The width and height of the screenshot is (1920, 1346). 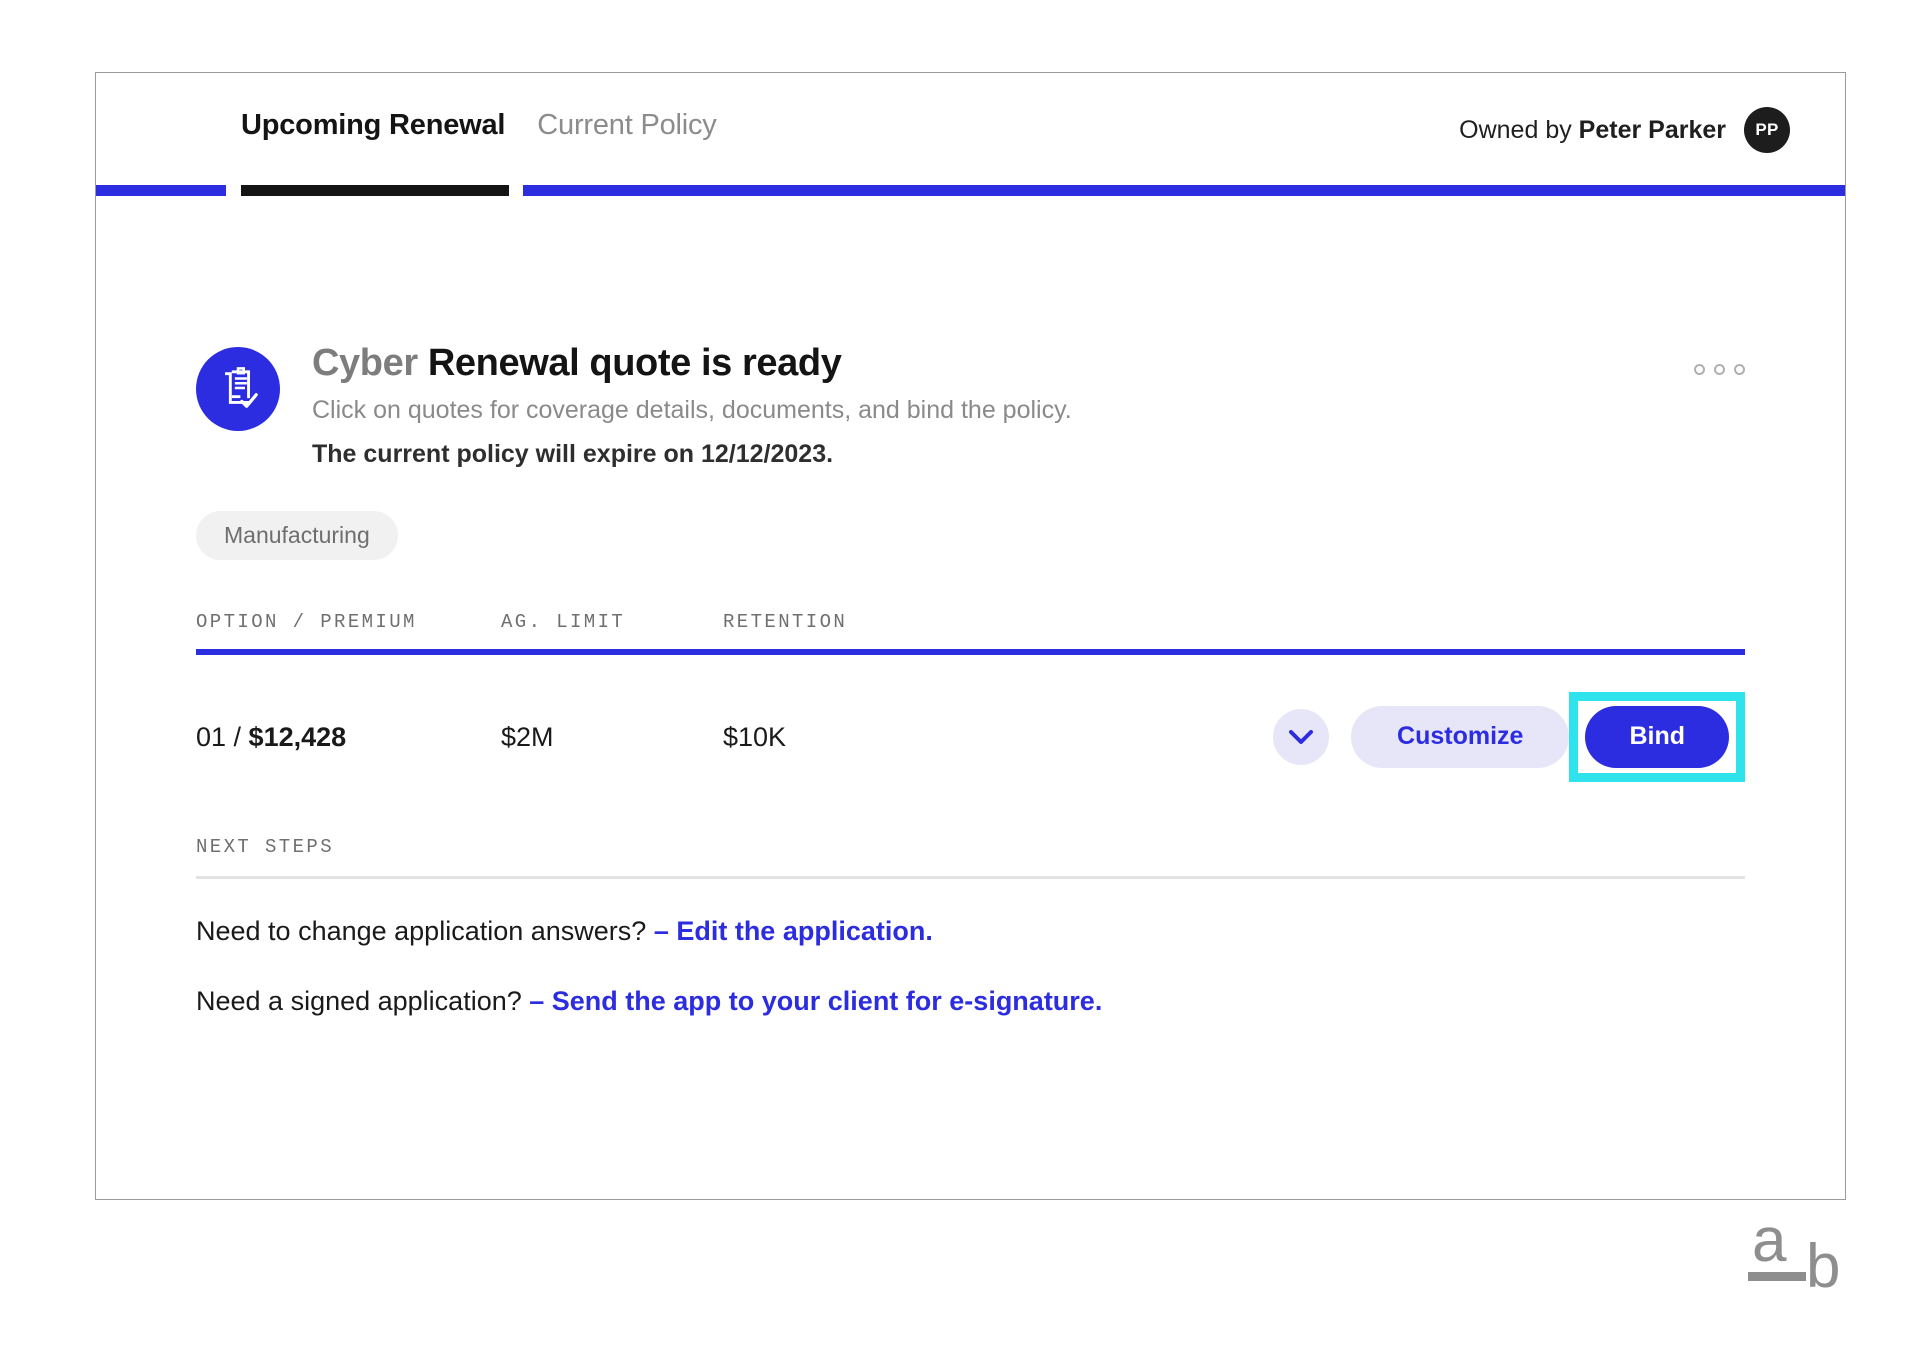 What do you see at coordinates (297, 736) in the screenshot?
I see `premium-amount: $12,428` at bounding box center [297, 736].